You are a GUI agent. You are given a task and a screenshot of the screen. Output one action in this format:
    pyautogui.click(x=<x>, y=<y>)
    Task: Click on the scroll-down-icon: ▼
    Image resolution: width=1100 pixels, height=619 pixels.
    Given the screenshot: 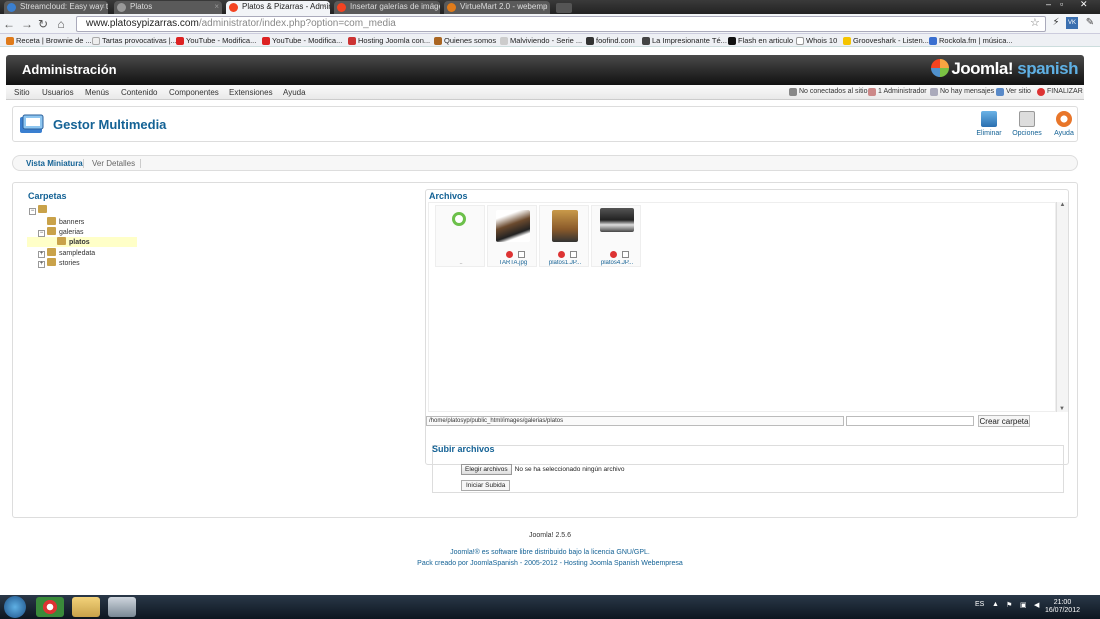 What is the action you would take?
    pyautogui.click(x=1062, y=409)
    